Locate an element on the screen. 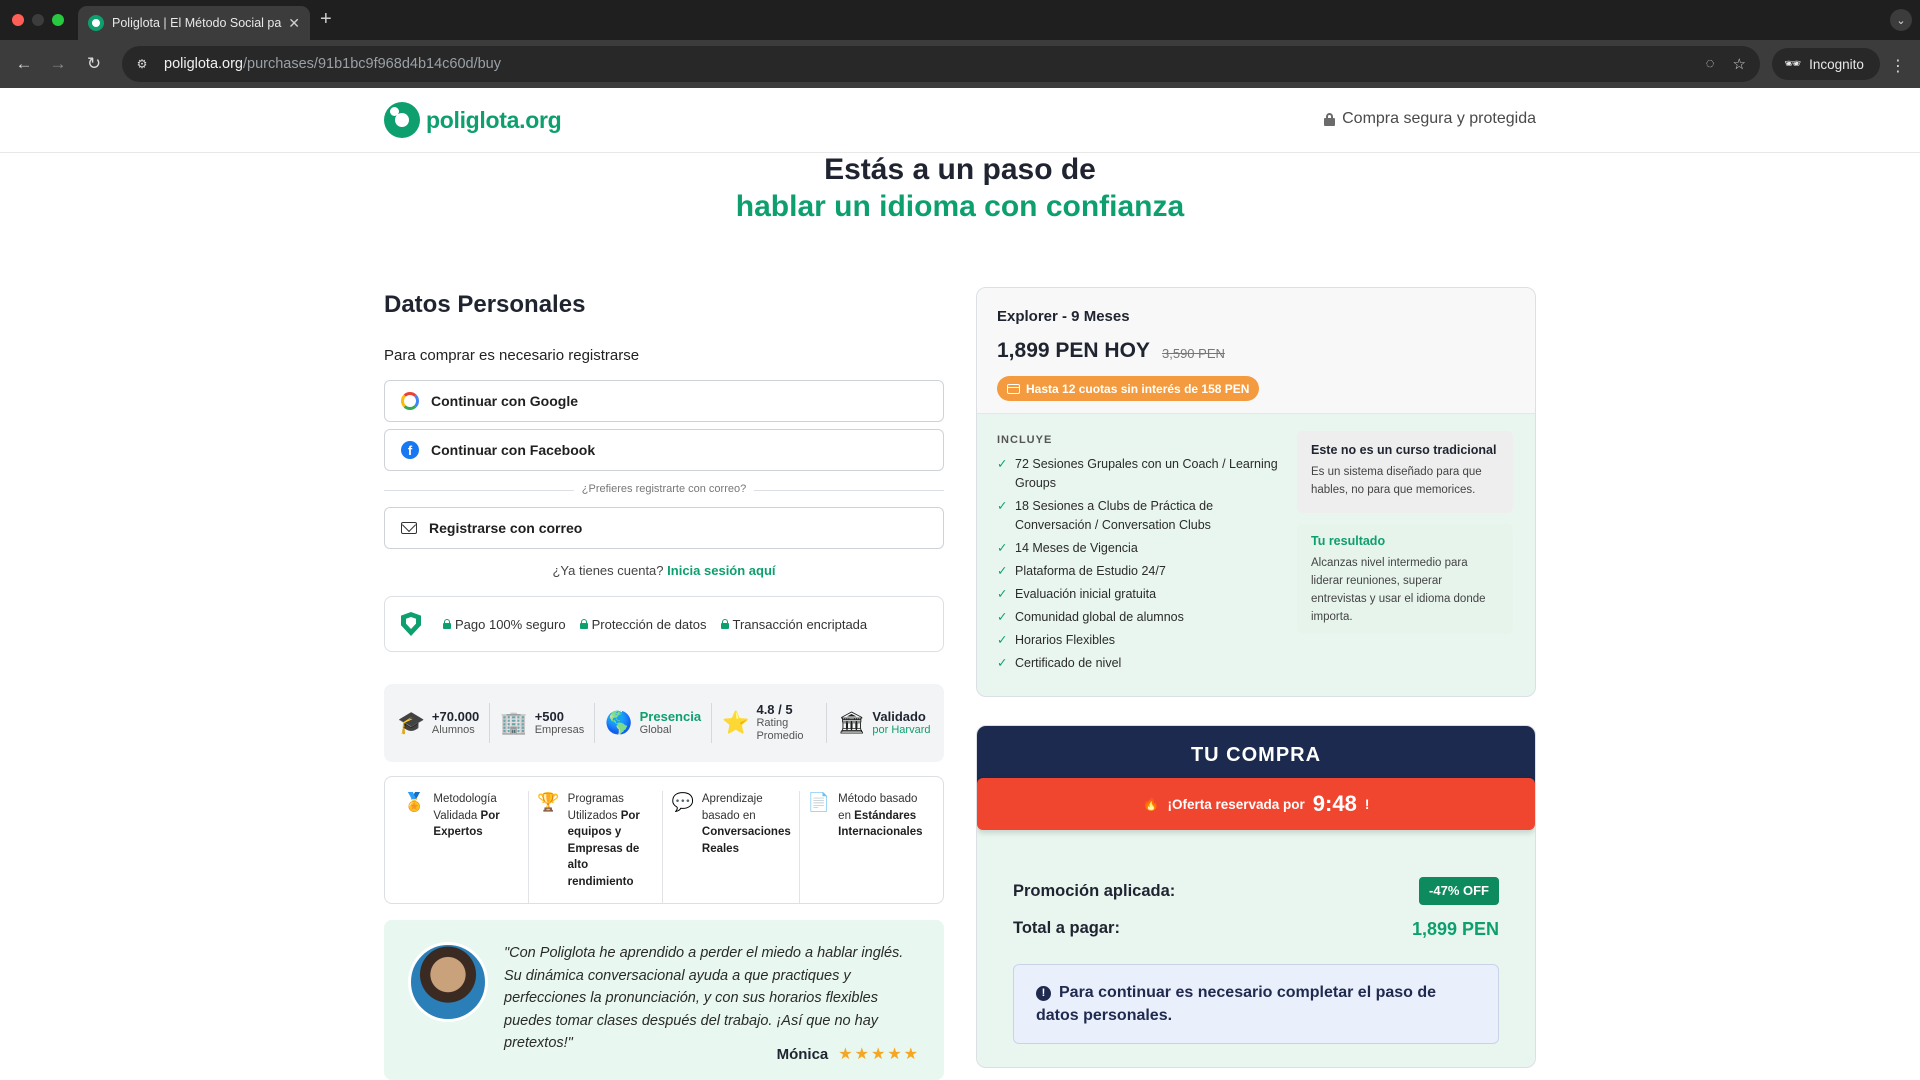  google-button-label: Continuar con Google is located at coordinates (504, 401).